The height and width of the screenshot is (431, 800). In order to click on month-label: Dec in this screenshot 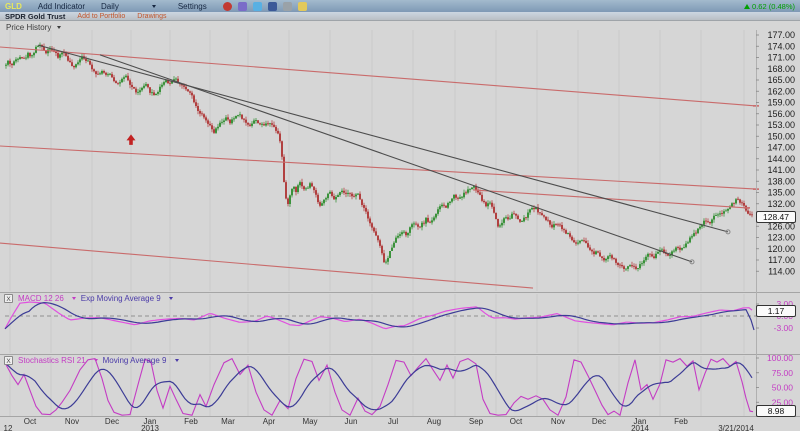, I will do `click(599, 421)`.